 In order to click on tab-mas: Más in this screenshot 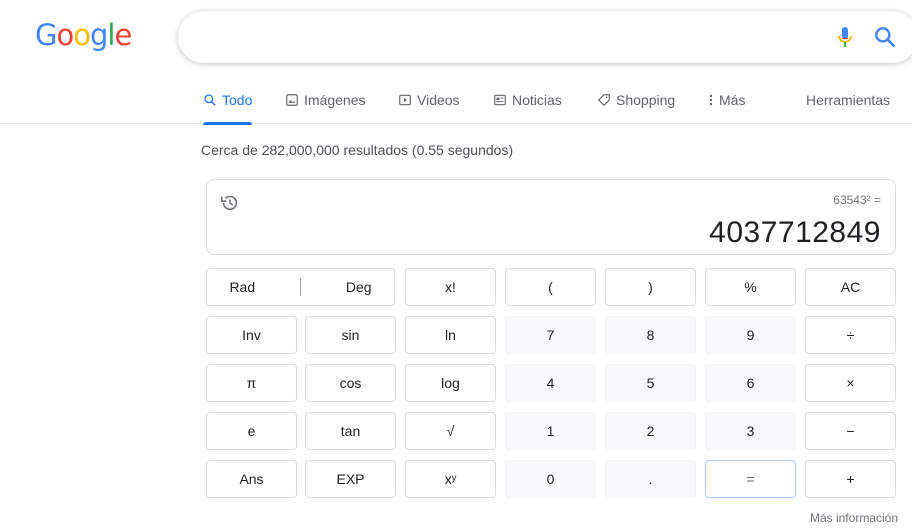, I will do `click(726, 100)`.